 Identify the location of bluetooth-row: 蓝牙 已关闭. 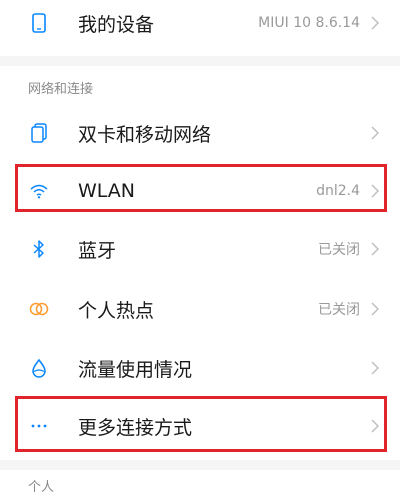
(200, 249).